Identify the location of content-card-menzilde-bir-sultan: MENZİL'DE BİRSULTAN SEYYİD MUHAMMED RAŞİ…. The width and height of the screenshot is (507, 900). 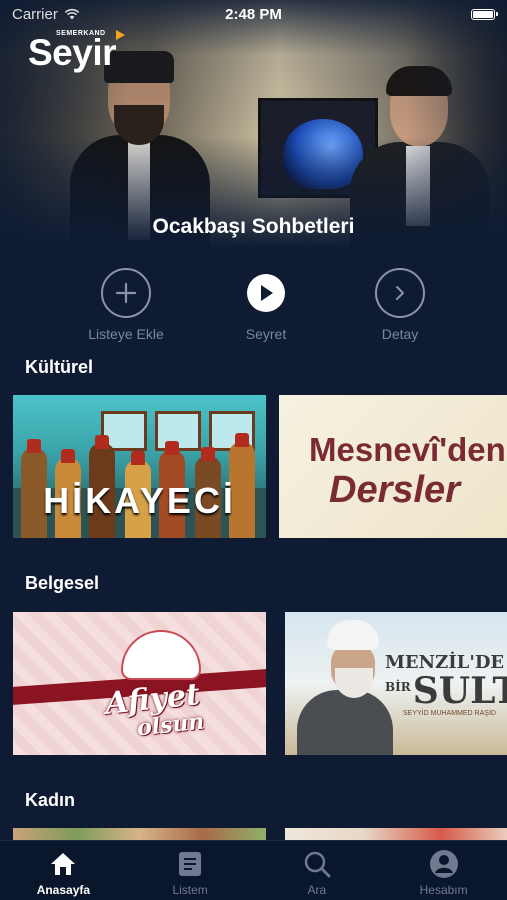
(396, 683).